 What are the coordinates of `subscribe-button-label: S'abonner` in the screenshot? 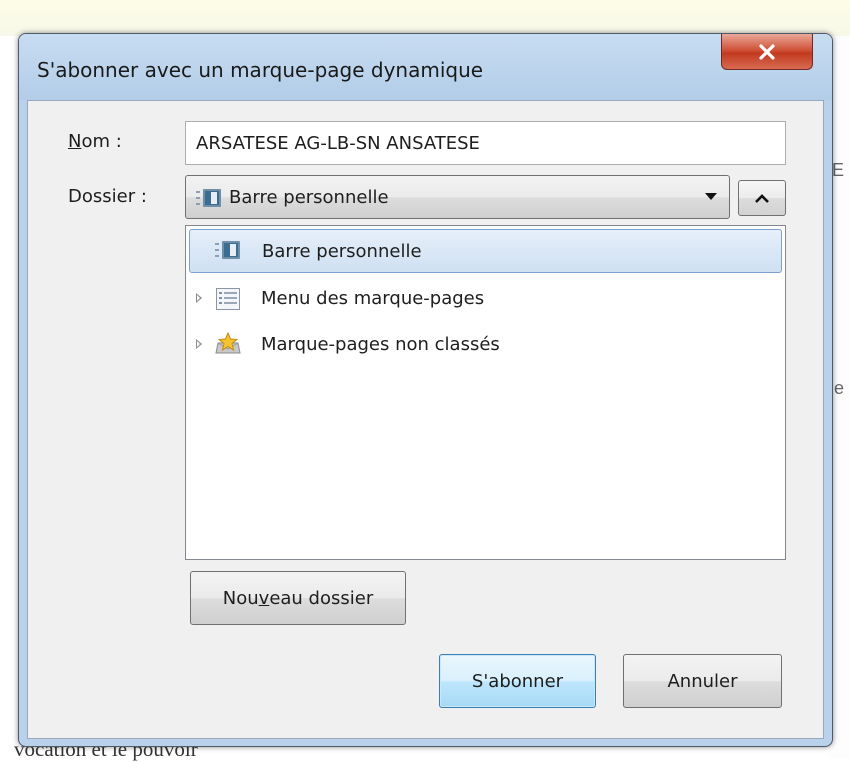 It's located at (517, 681).